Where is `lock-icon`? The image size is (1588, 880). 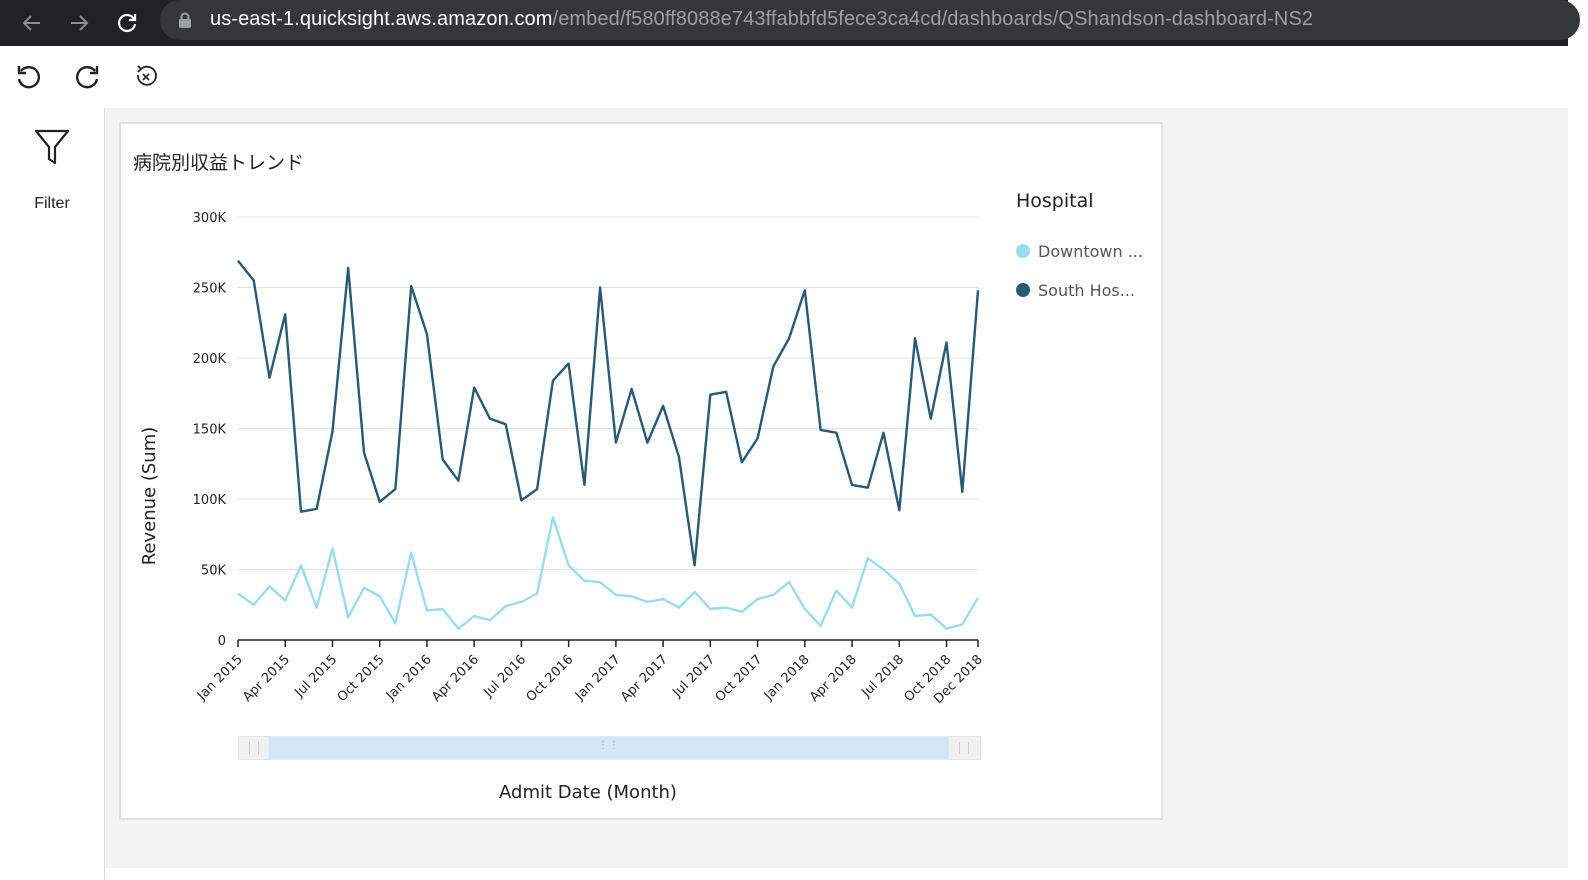
lock-icon is located at coordinates (185, 20).